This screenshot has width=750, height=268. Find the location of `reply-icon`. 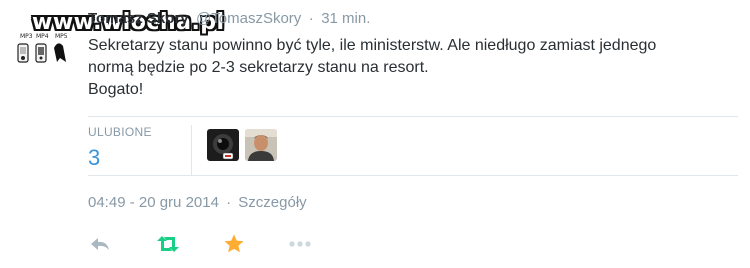

reply-icon is located at coordinates (100, 244).